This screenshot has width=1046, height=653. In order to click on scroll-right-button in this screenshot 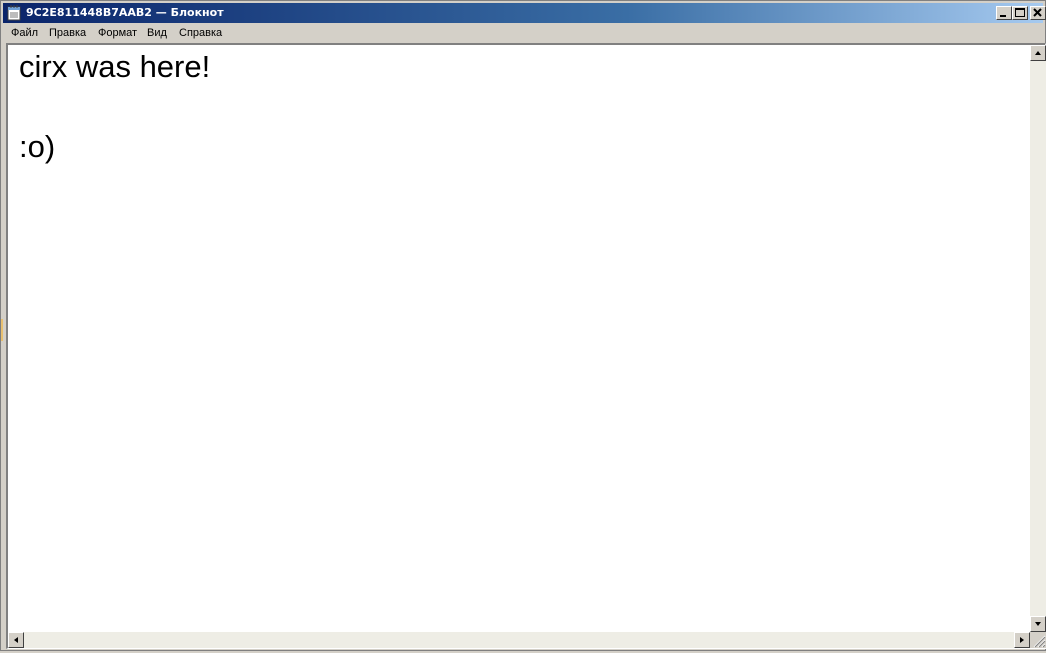, I will do `click(1022, 640)`.